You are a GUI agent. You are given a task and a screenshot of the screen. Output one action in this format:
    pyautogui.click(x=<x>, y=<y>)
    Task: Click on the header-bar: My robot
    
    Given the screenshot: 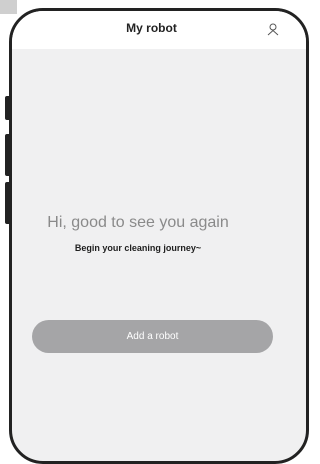 What is the action you would take?
    pyautogui.click(x=159, y=30)
    